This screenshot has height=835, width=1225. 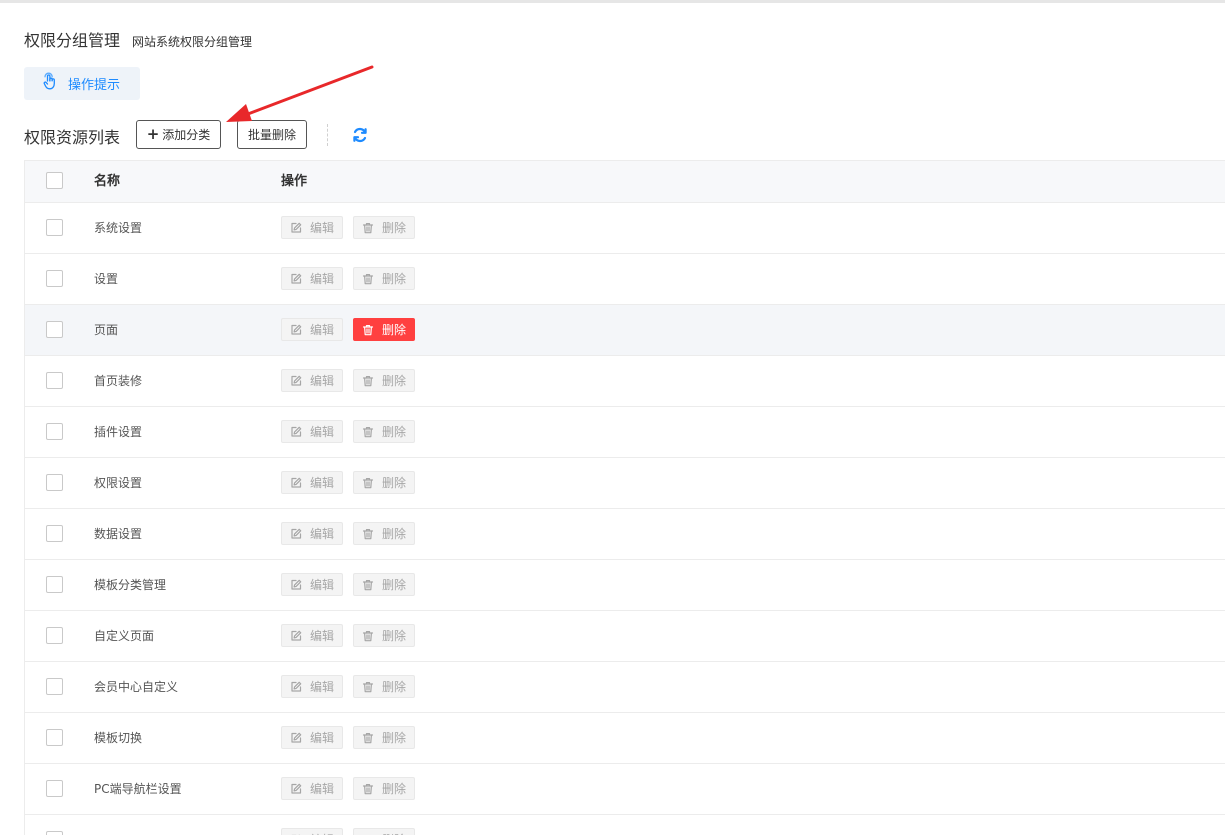 I want to click on batch-delete-button: 批量删除, so click(x=272, y=134).